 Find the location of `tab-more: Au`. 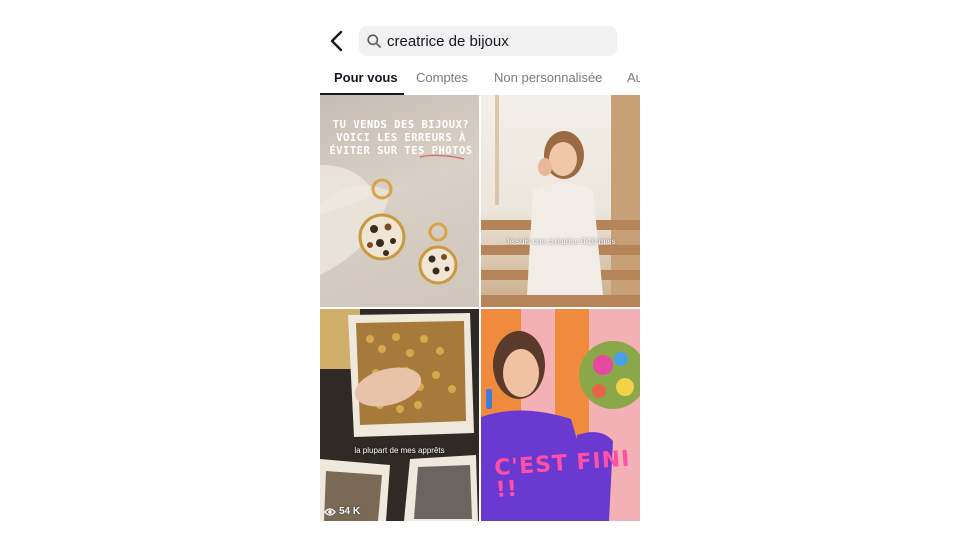

tab-more: Au is located at coordinates (633, 77).